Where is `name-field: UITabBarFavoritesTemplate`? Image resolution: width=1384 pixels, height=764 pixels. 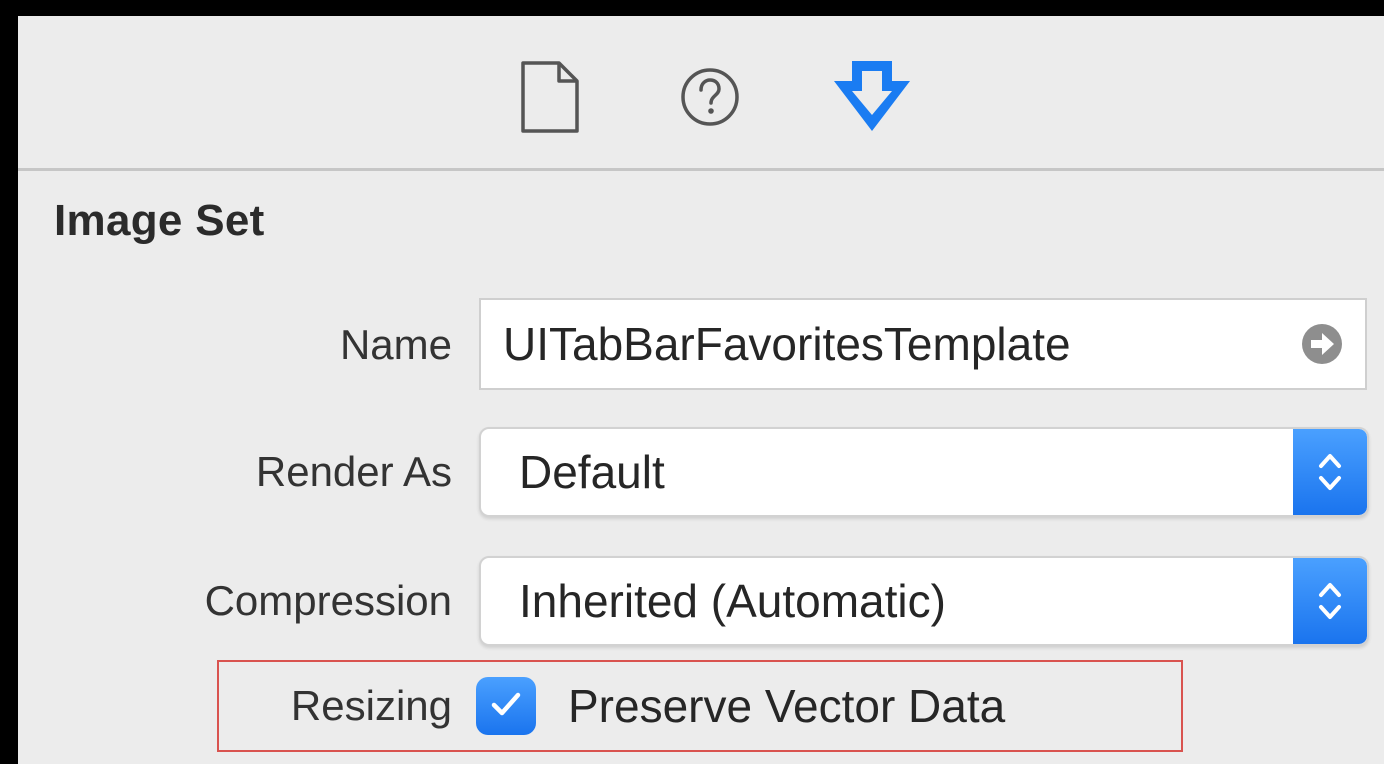 name-field: UITabBarFavoritesTemplate is located at coordinates (923, 344).